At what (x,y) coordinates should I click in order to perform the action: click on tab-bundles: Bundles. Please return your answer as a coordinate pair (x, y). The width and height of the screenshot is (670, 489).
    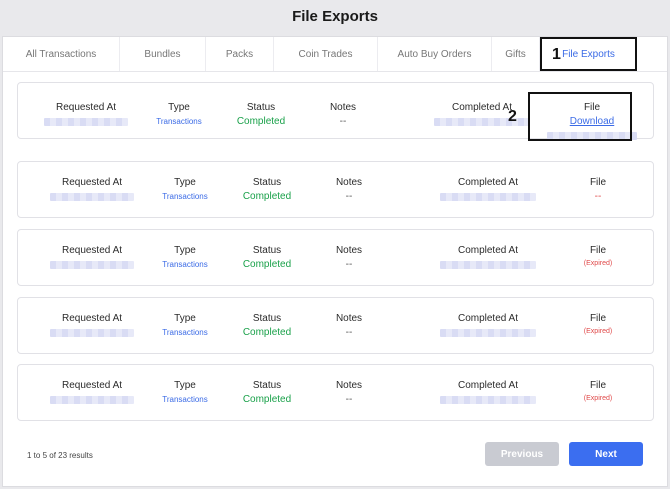
    Looking at the image, I should click on (163, 54).